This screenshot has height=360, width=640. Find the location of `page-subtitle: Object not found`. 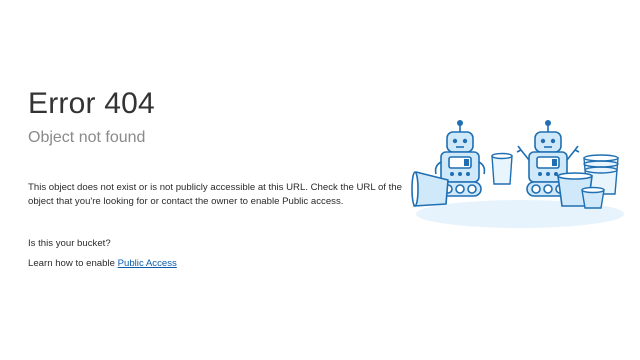

page-subtitle: Object not found is located at coordinates (87, 137).